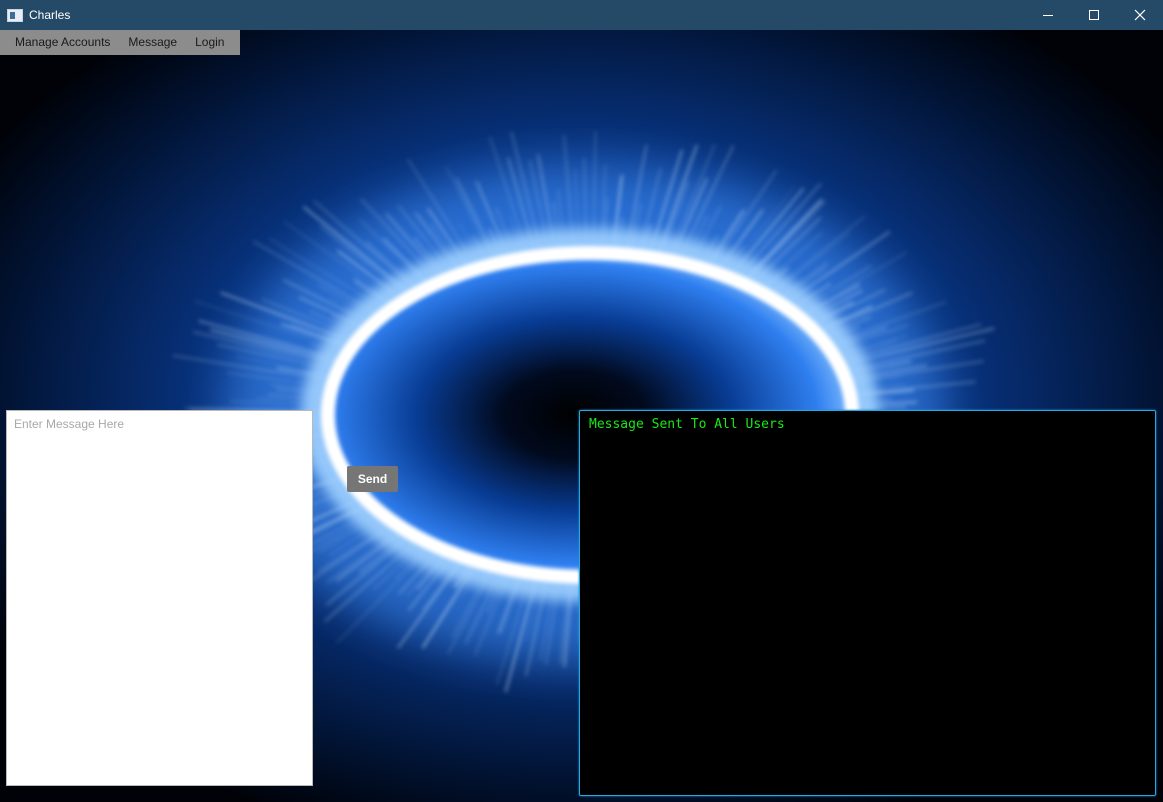  Describe the element at coordinates (209, 42) in the screenshot. I see `menu-item-login: Login` at that location.